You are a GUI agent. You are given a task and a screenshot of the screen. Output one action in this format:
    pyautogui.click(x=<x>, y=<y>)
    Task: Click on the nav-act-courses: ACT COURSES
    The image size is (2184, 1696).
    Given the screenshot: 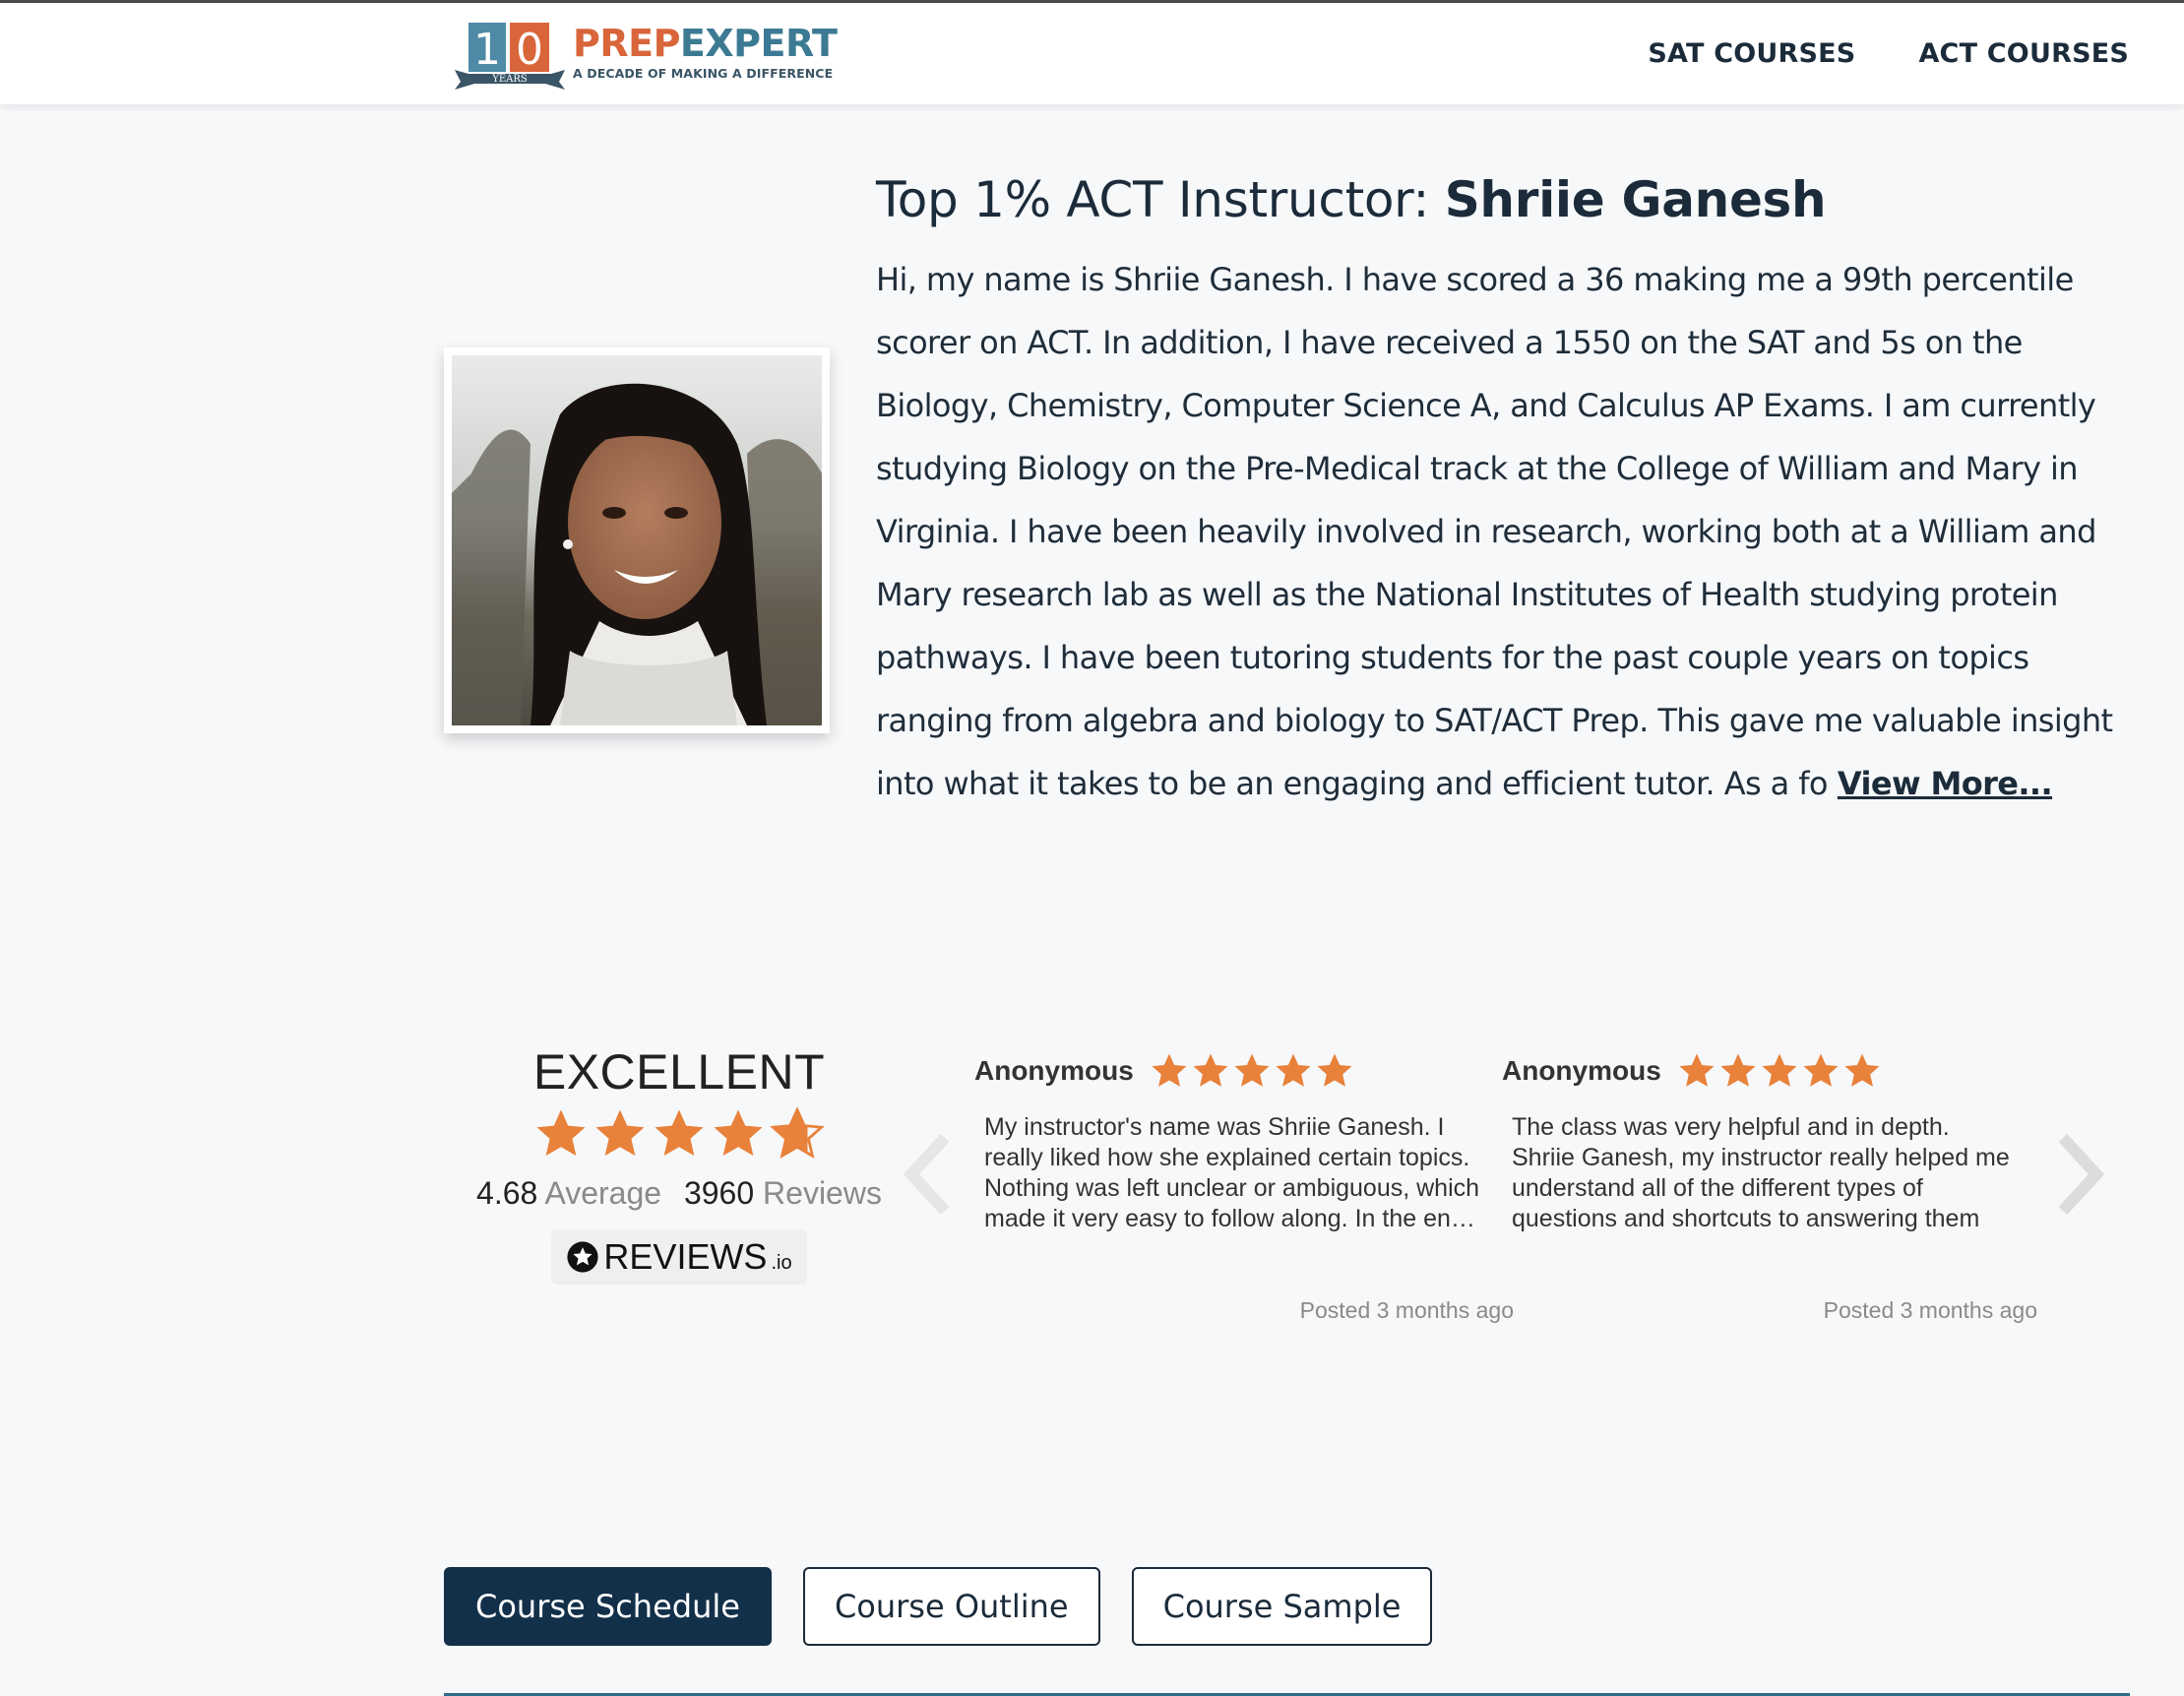 What is the action you would take?
    pyautogui.click(x=2023, y=54)
    